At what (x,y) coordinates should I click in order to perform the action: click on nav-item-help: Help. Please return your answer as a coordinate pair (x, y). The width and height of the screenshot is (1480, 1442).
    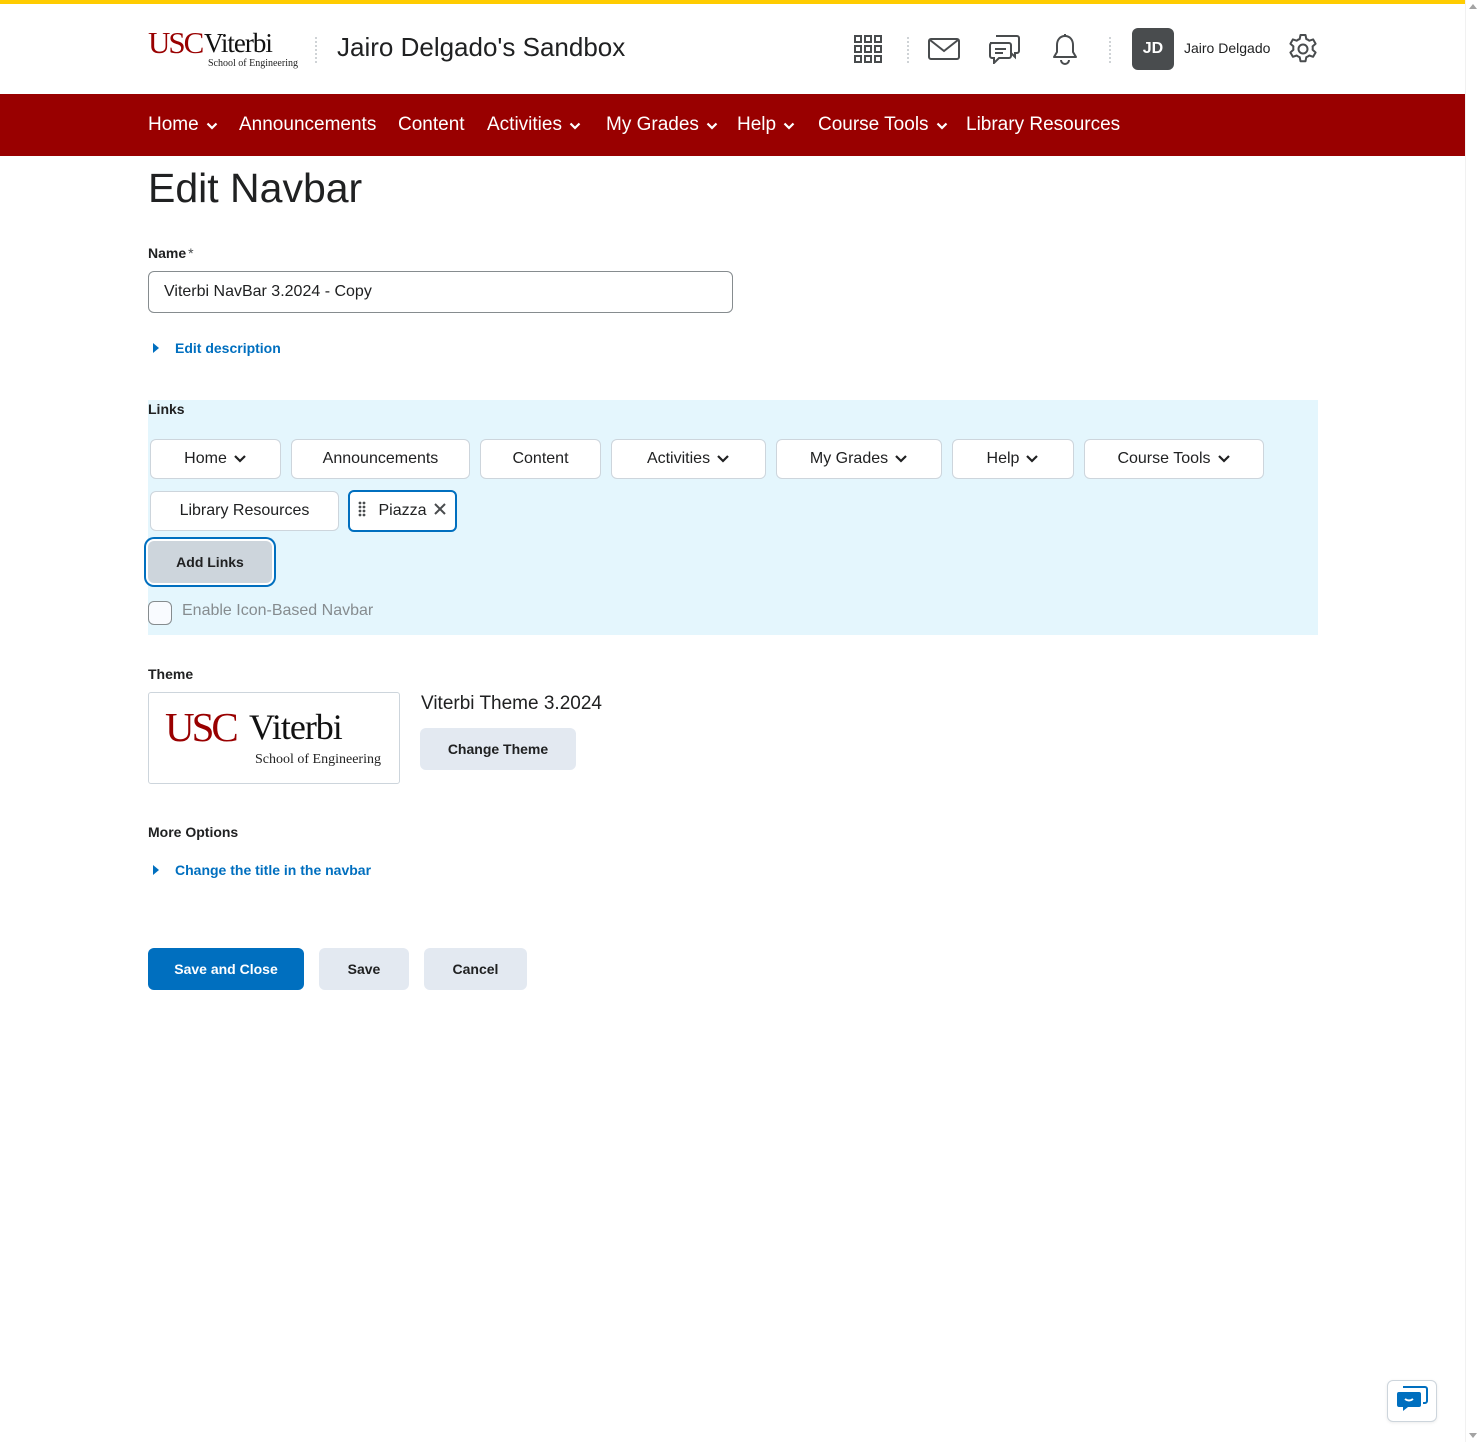
    Looking at the image, I should click on (766, 125).